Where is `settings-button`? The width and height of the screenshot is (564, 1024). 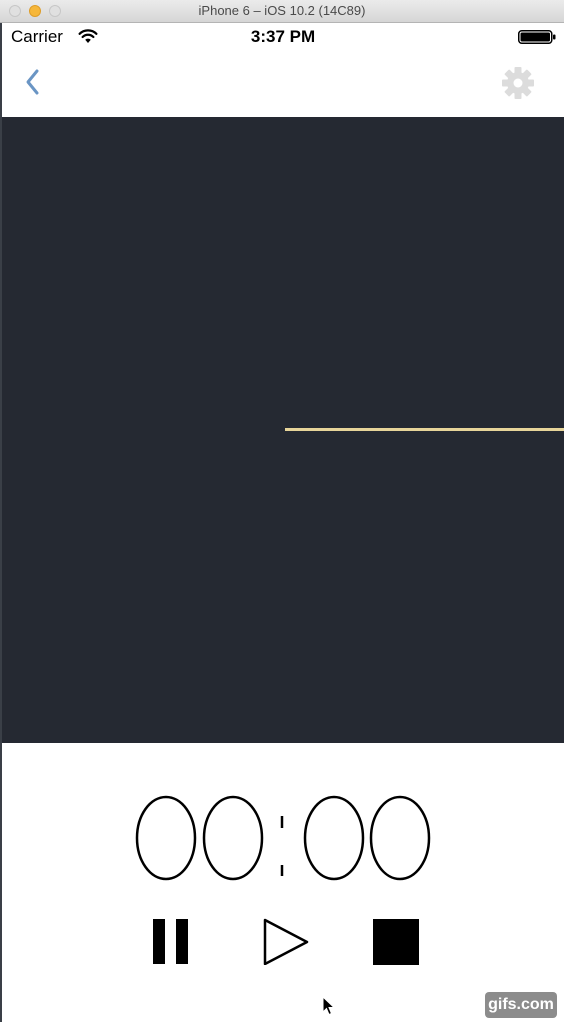
settings-button is located at coordinates (518, 83).